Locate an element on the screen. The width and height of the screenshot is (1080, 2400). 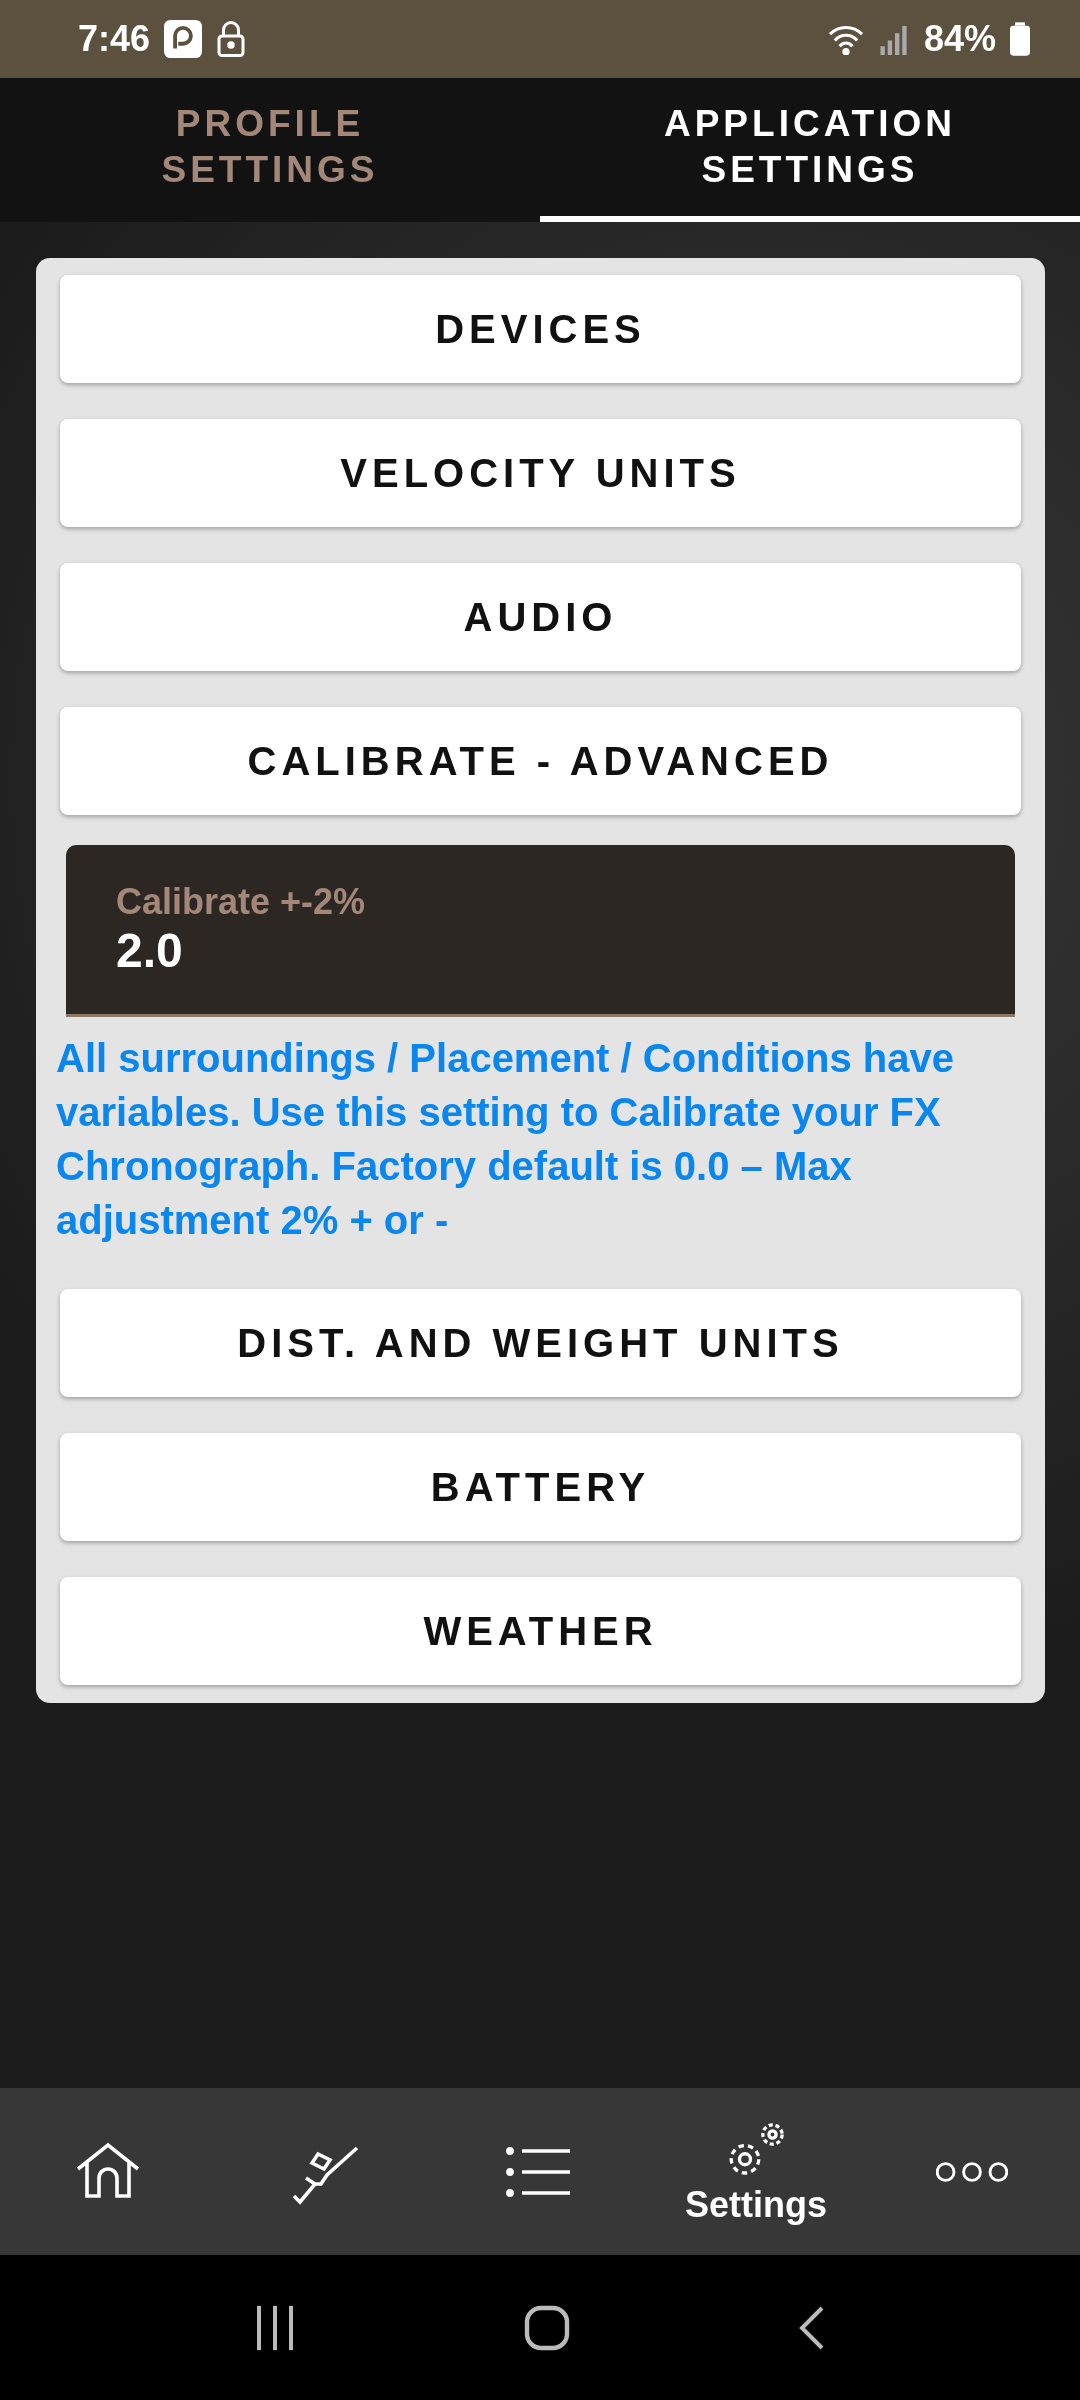
settings-button: DIST. AND WEIGHT UNITS is located at coordinates (540, 1343).